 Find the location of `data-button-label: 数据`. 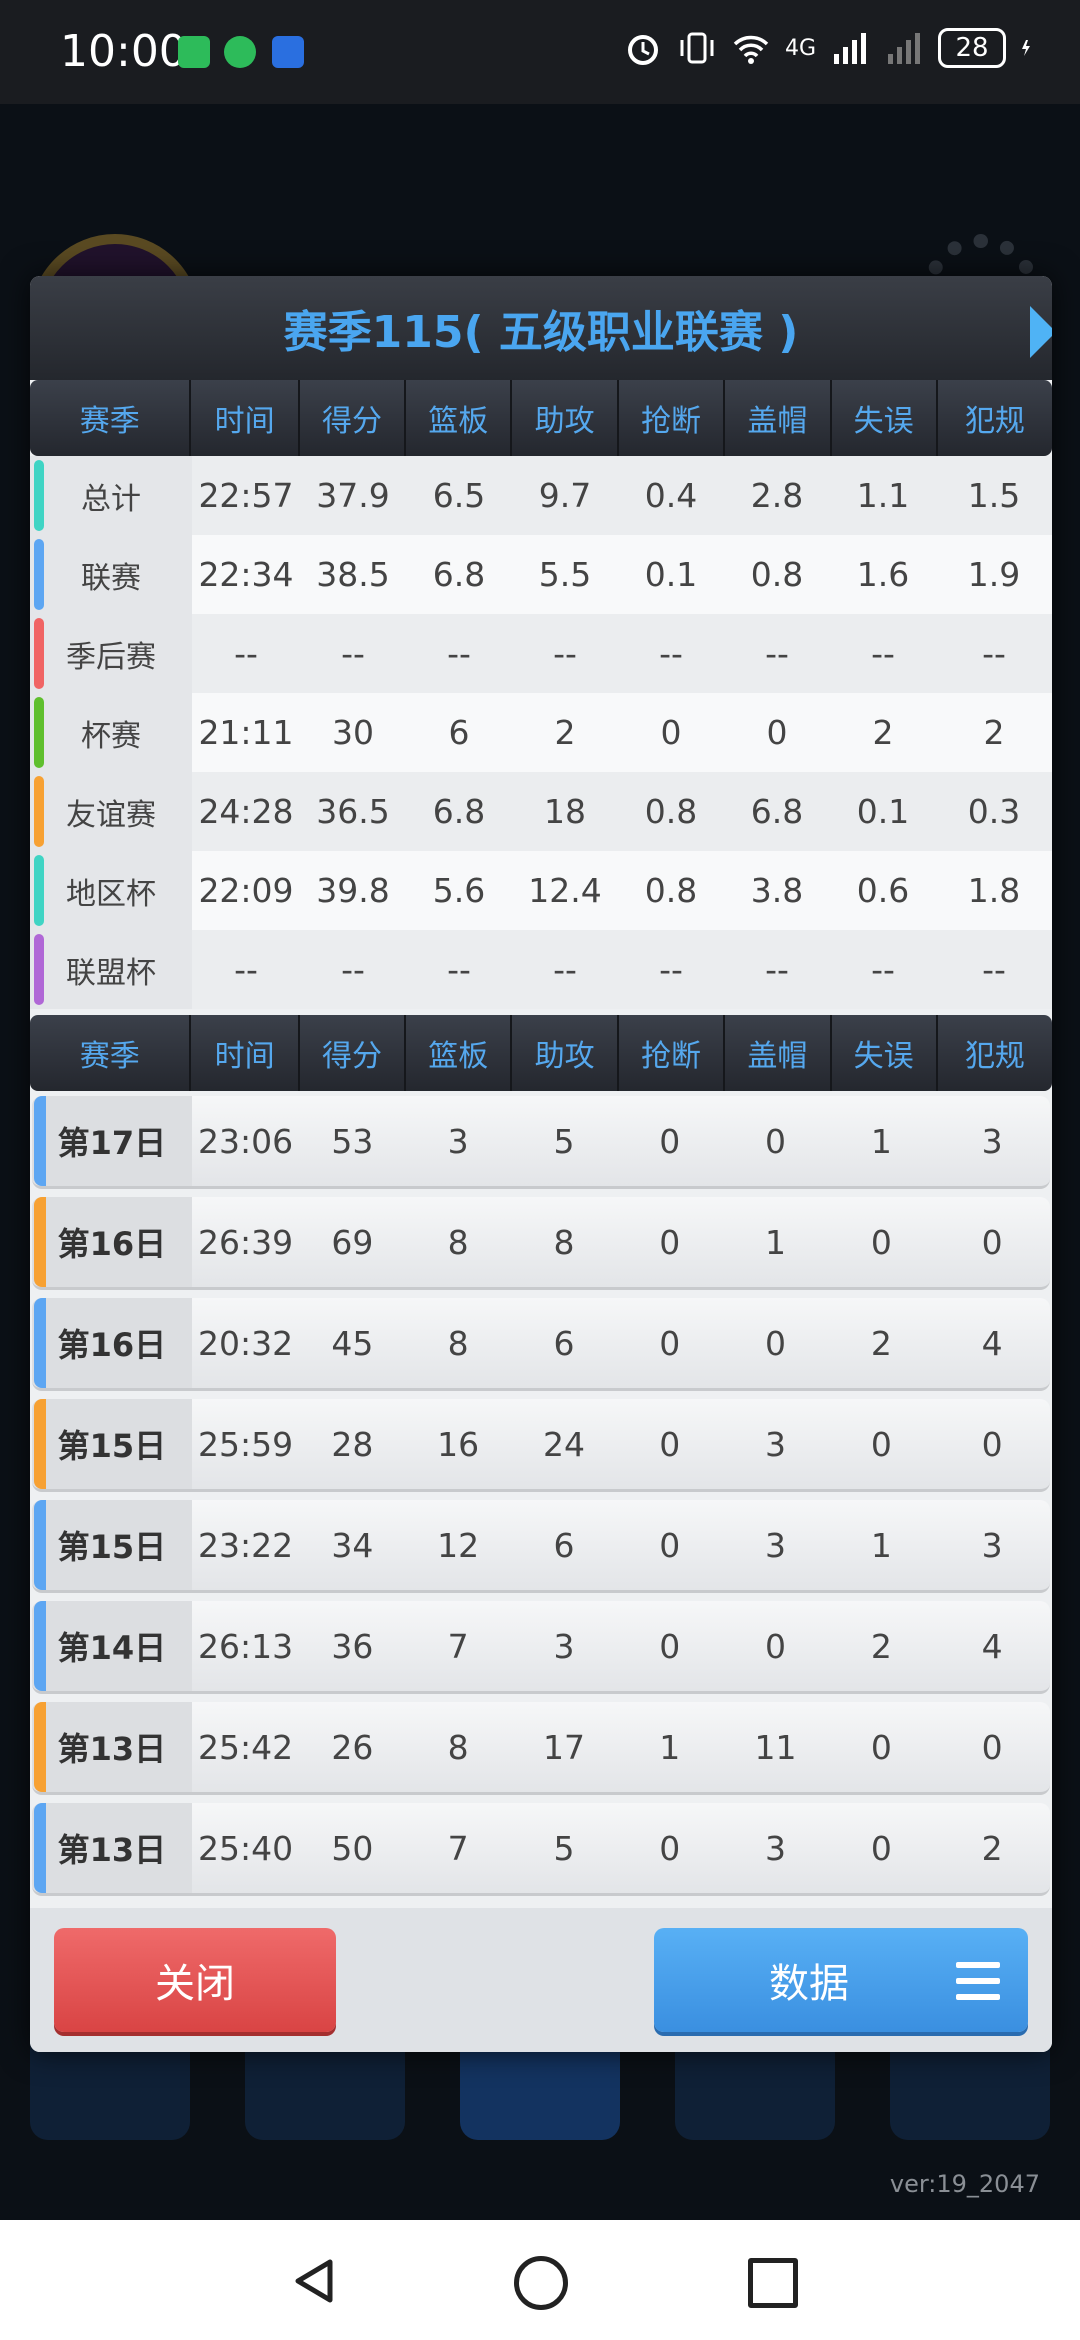

data-button-label: 数据 is located at coordinates (809, 1984).